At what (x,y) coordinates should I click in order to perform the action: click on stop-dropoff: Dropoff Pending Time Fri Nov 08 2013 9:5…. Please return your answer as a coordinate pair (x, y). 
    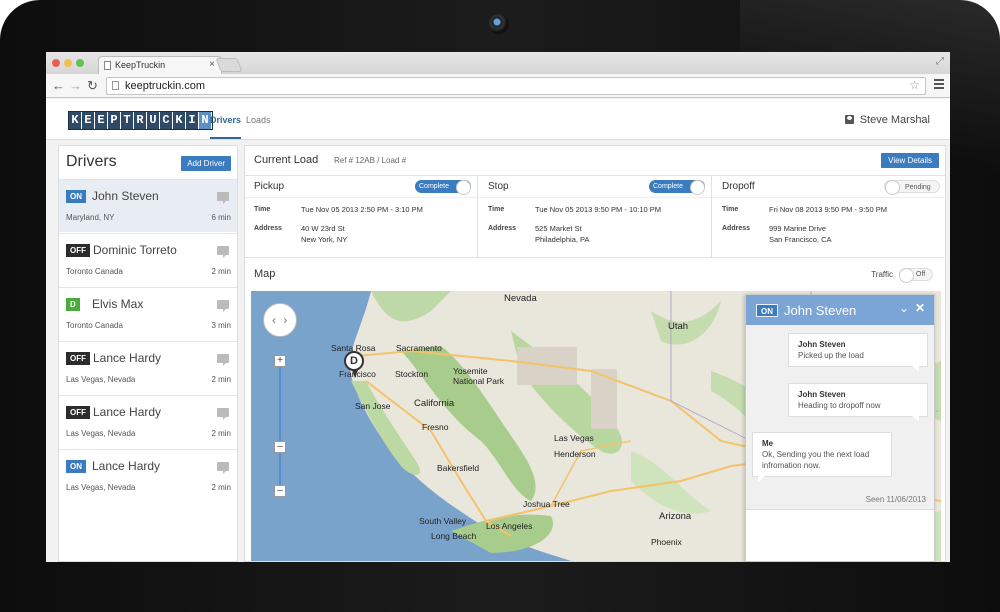
    Looking at the image, I should click on (829, 217).